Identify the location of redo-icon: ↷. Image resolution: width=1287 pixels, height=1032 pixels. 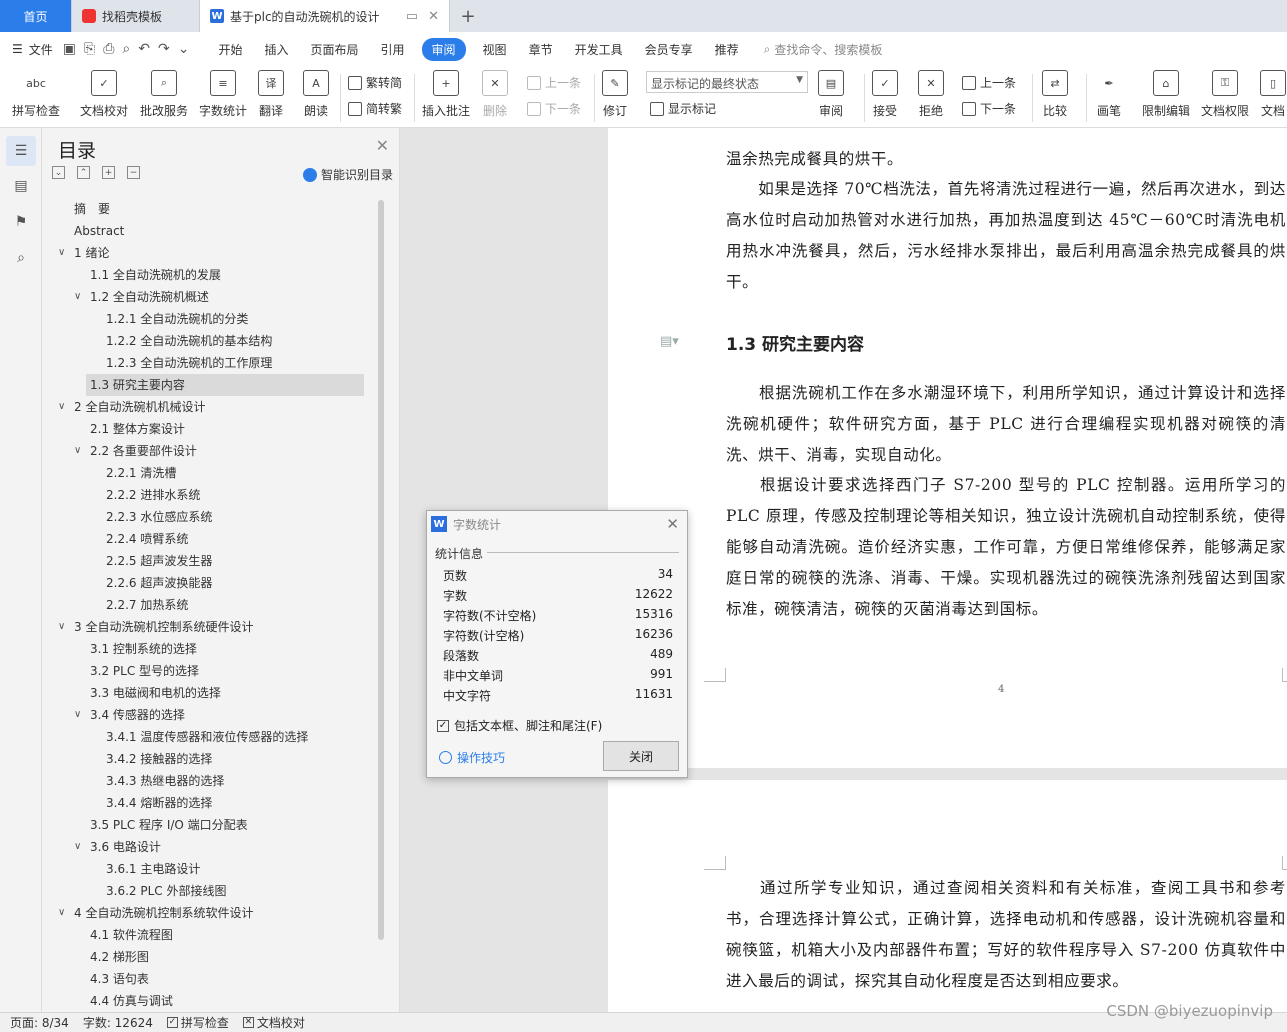
(164, 49).